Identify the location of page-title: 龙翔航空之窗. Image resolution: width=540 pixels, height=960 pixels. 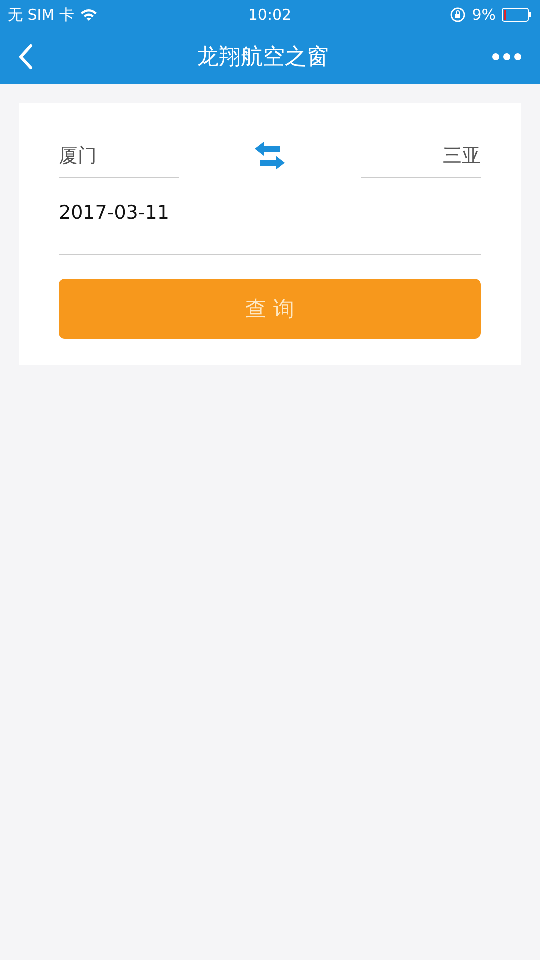
(263, 58).